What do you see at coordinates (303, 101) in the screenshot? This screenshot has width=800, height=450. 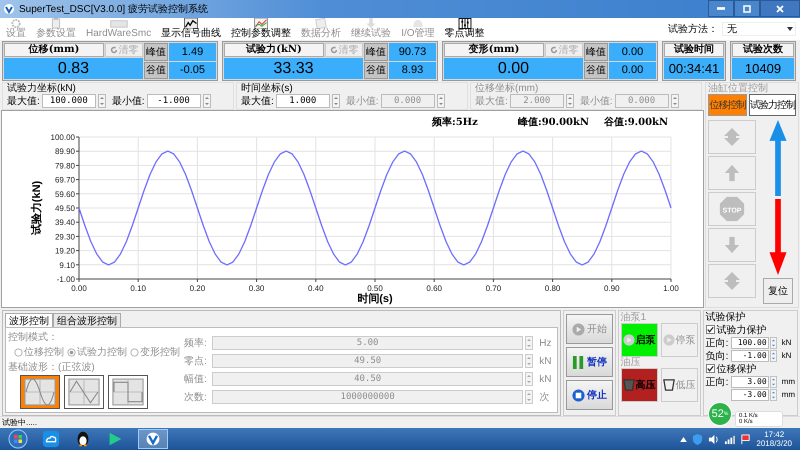 I see `input-field: 1.000` at bounding box center [303, 101].